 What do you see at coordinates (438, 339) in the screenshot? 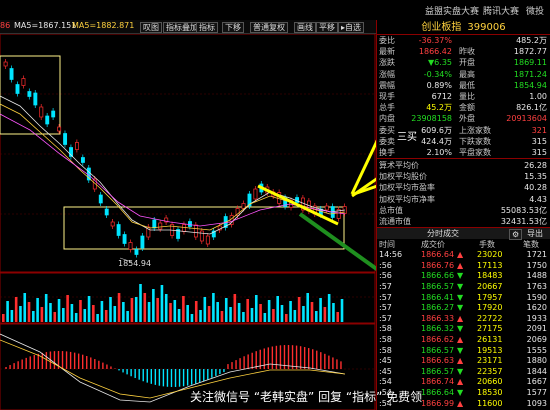
I see `tick-price: 1866.62` at bounding box center [438, 339].